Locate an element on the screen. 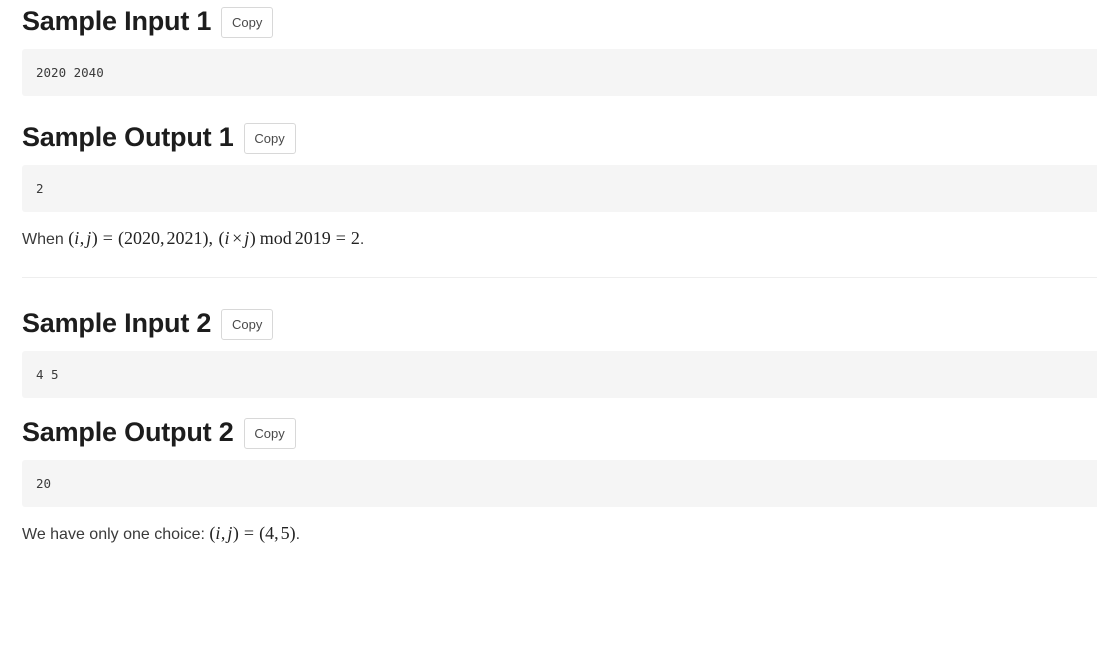 This screenshot has height=650, width=1097. math-expression-2: (i, j) = (4, 5) is located at coordinates (252, 533).